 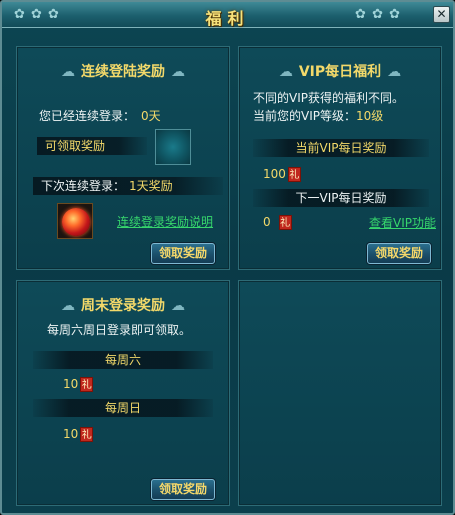 I want to click on current-vip-reward: 100 礼, so click(x=282, y=174).